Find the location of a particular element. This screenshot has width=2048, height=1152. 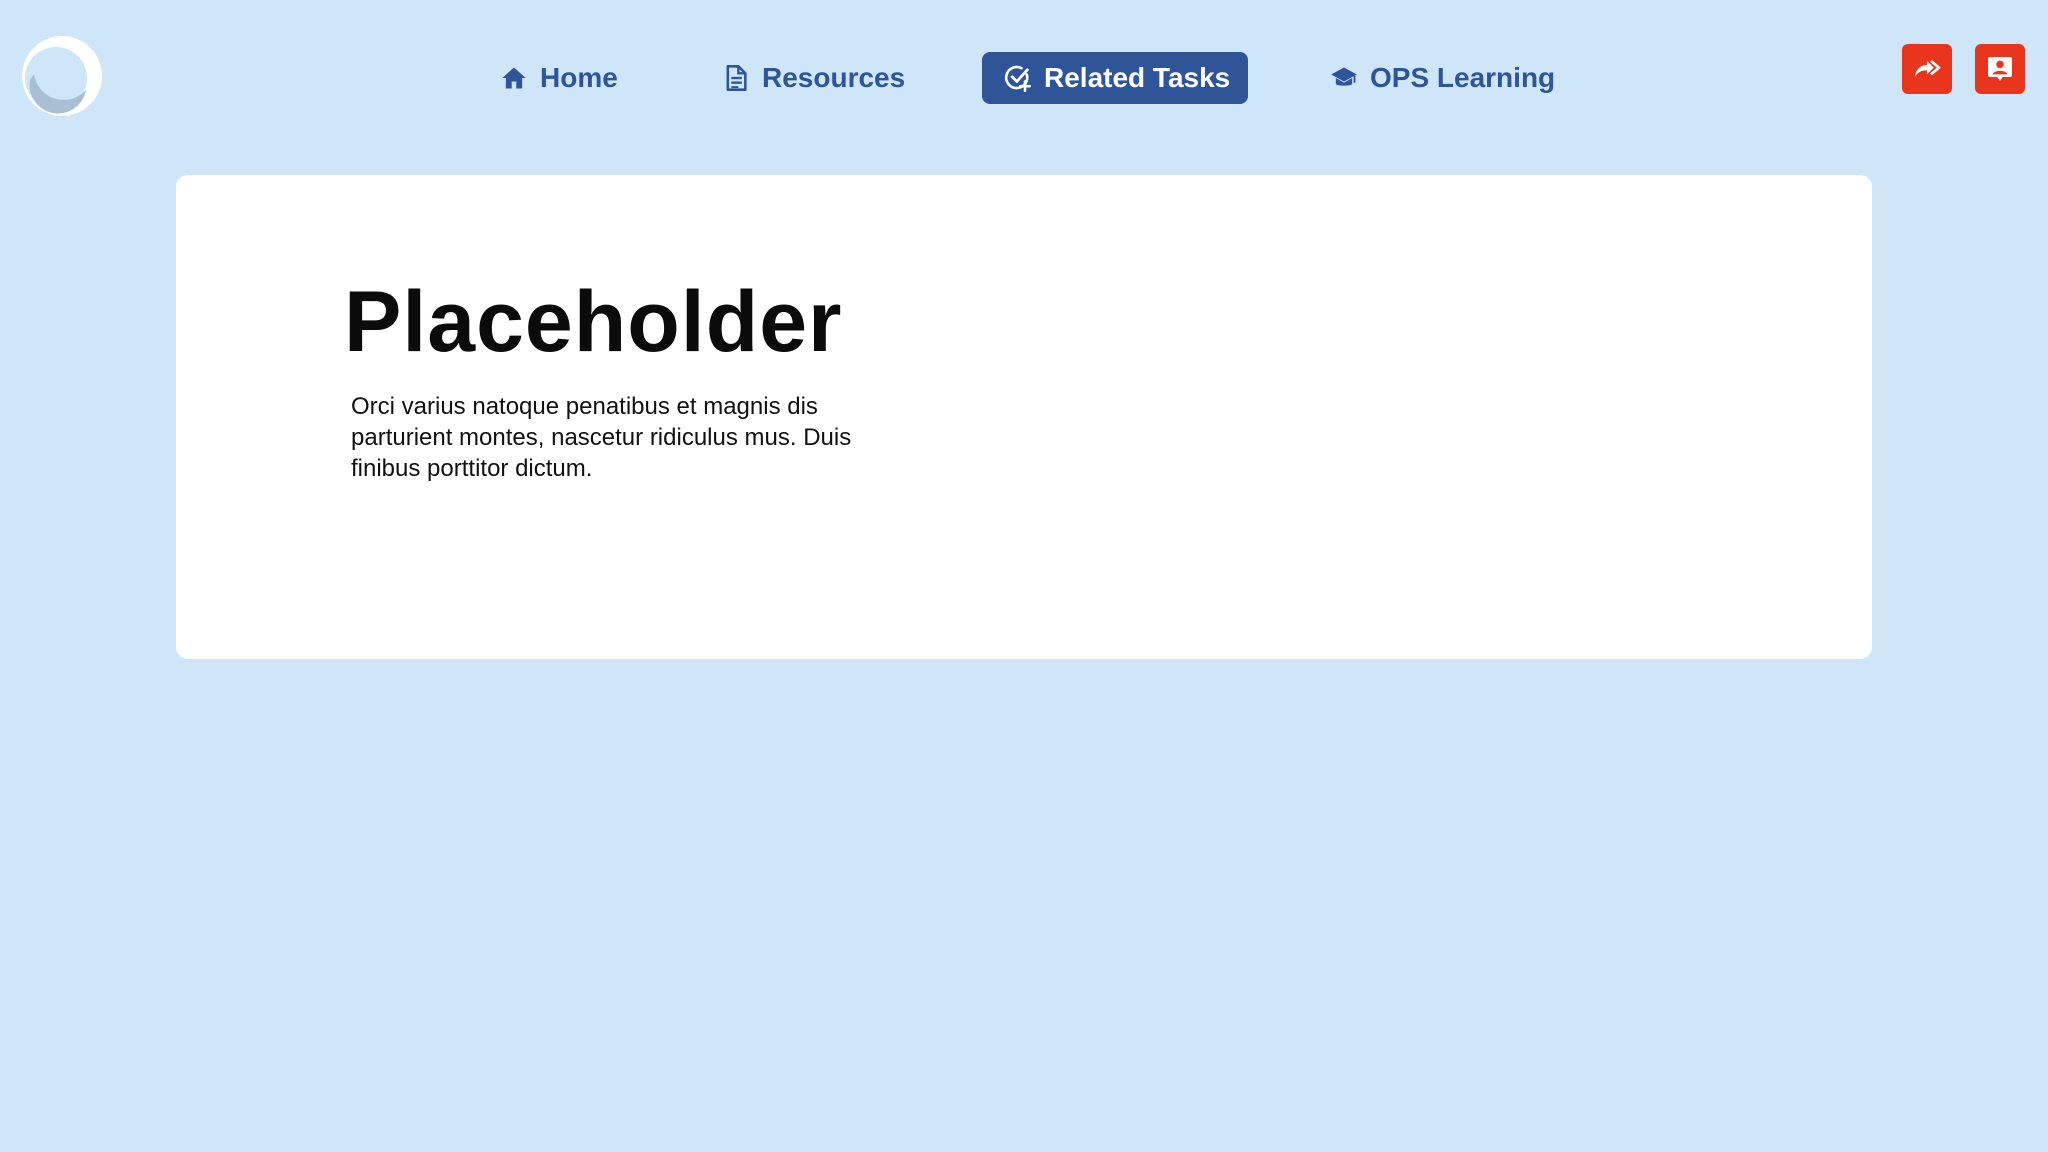

page-title: Placeholder is located at coordinates (593, 322).